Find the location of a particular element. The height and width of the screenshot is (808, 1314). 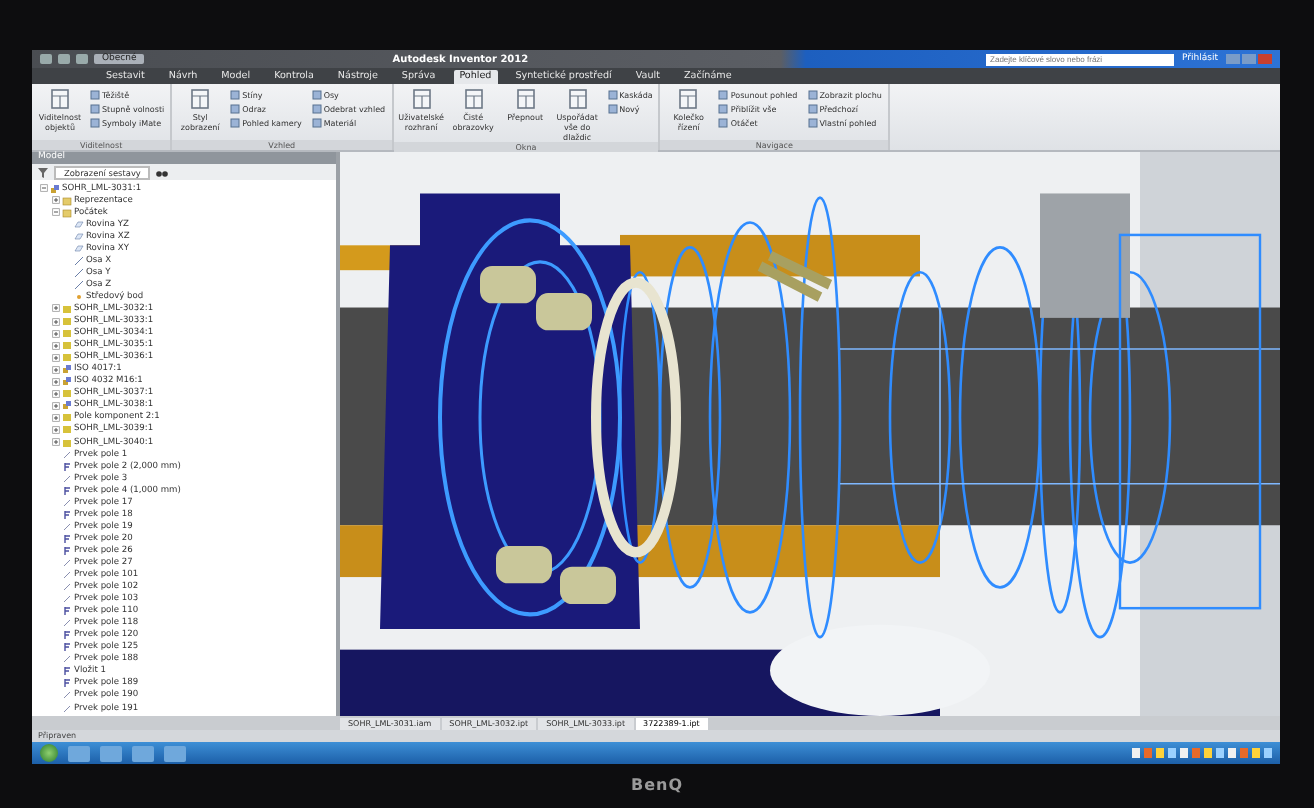

point-icon is located at coordinates (79, 296).